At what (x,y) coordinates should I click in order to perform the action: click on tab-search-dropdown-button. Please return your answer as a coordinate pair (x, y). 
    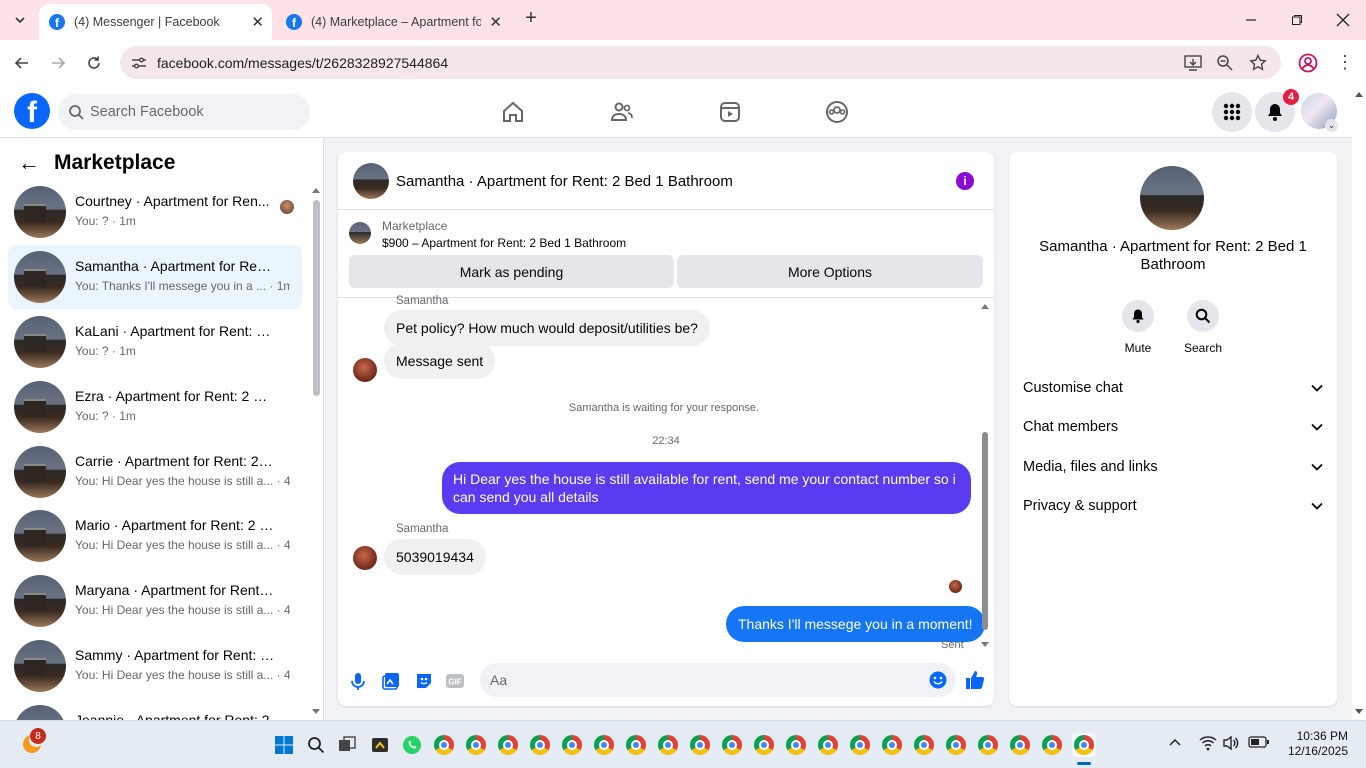
    Looking at the image, I should click on (20, 20).